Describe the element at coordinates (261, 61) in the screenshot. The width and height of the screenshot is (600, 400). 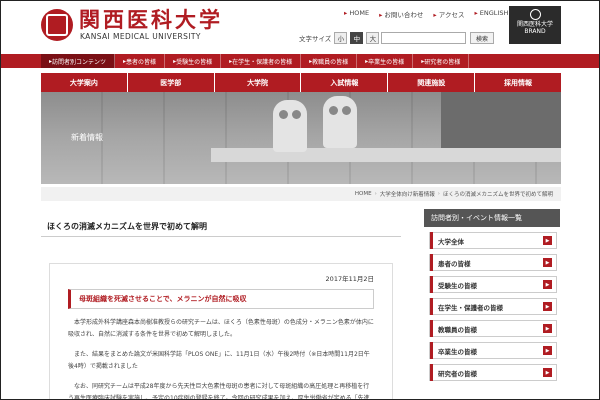
I see `audience-nav-students-parents: 在学生・保護者の皆様` at that location.